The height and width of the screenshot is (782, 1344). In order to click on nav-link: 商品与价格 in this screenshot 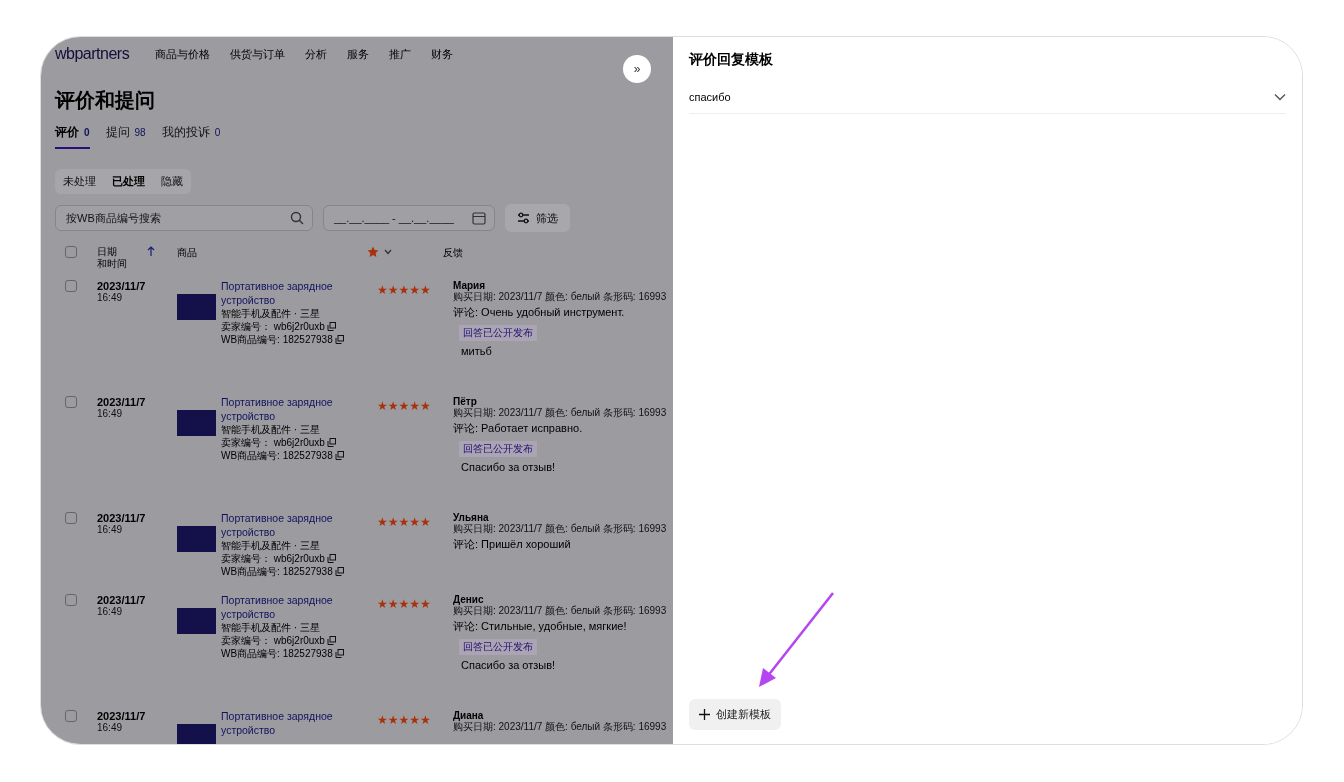, I will do `click(183, 54)`.